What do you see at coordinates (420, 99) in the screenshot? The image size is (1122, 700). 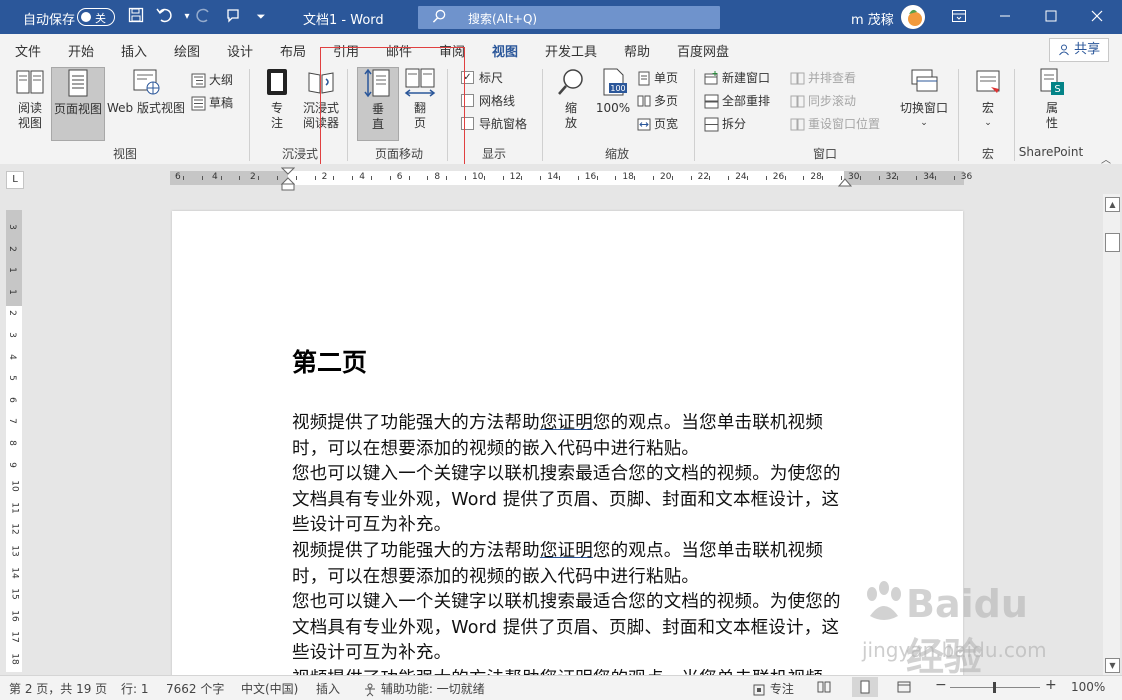 I see `side-to-side-button: 翻 页` at bounding box center [420, 99].